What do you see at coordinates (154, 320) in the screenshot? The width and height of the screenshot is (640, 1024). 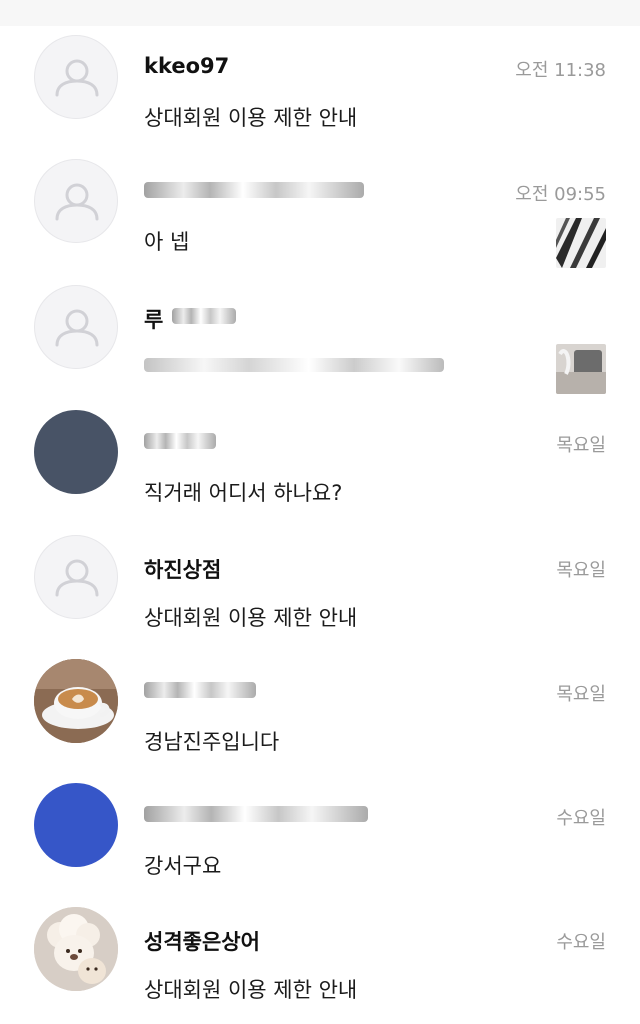 I see `chat-name: 루` at bounding box center [154, 320].